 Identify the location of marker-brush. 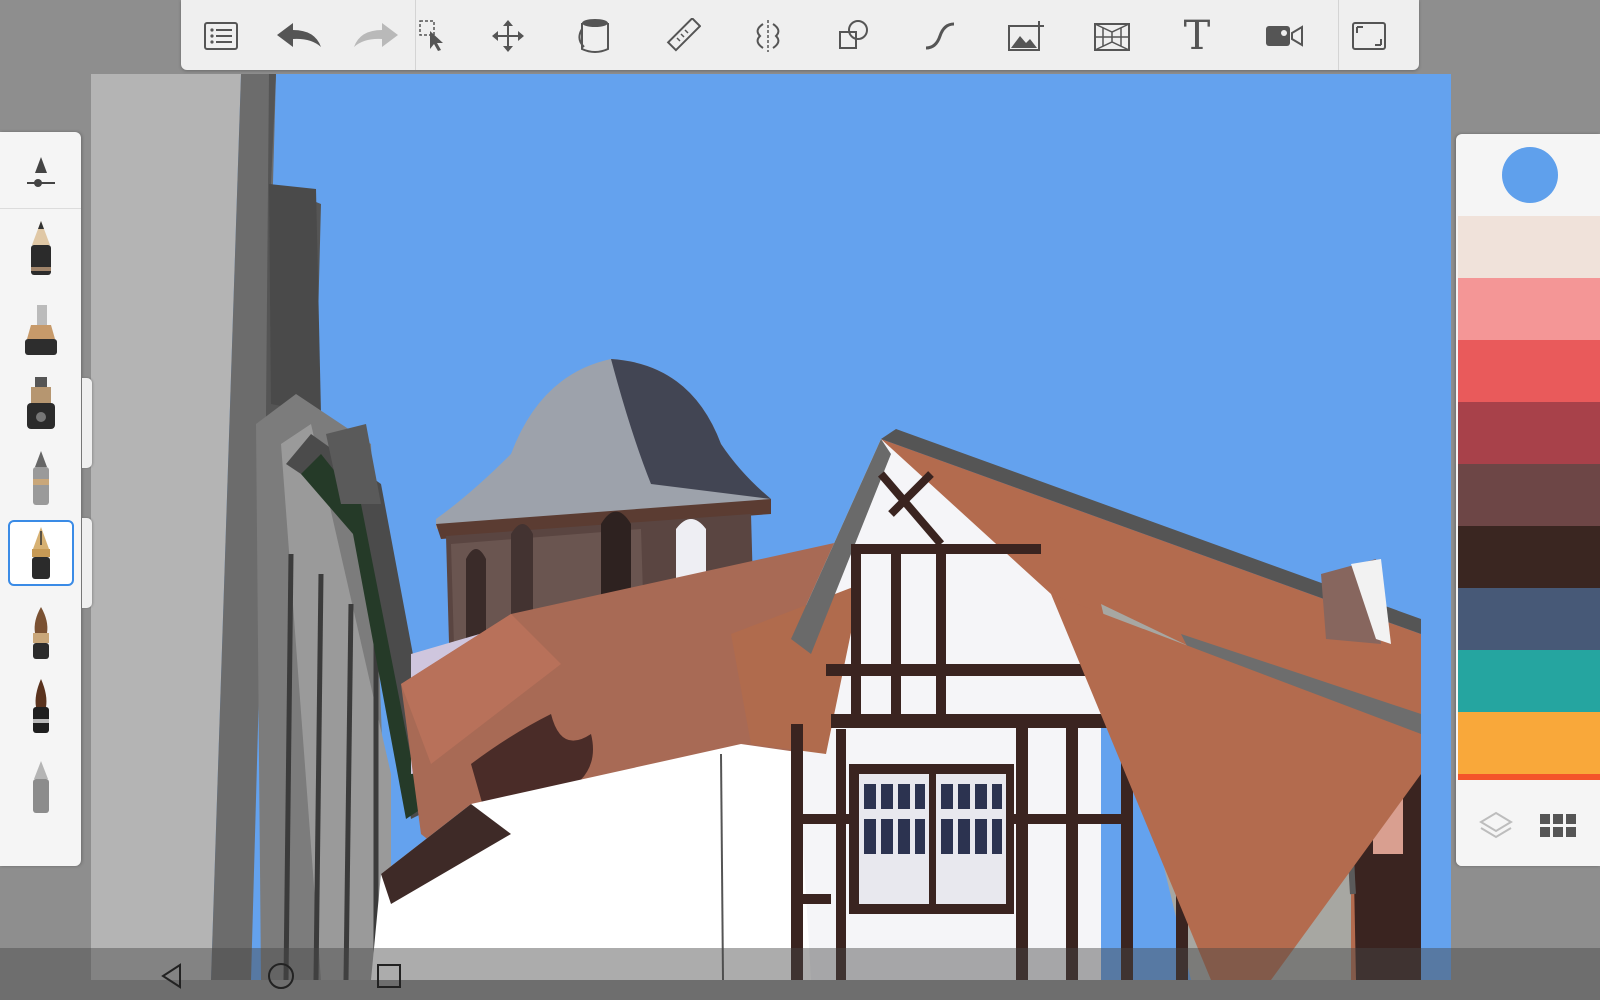
(41, 329).